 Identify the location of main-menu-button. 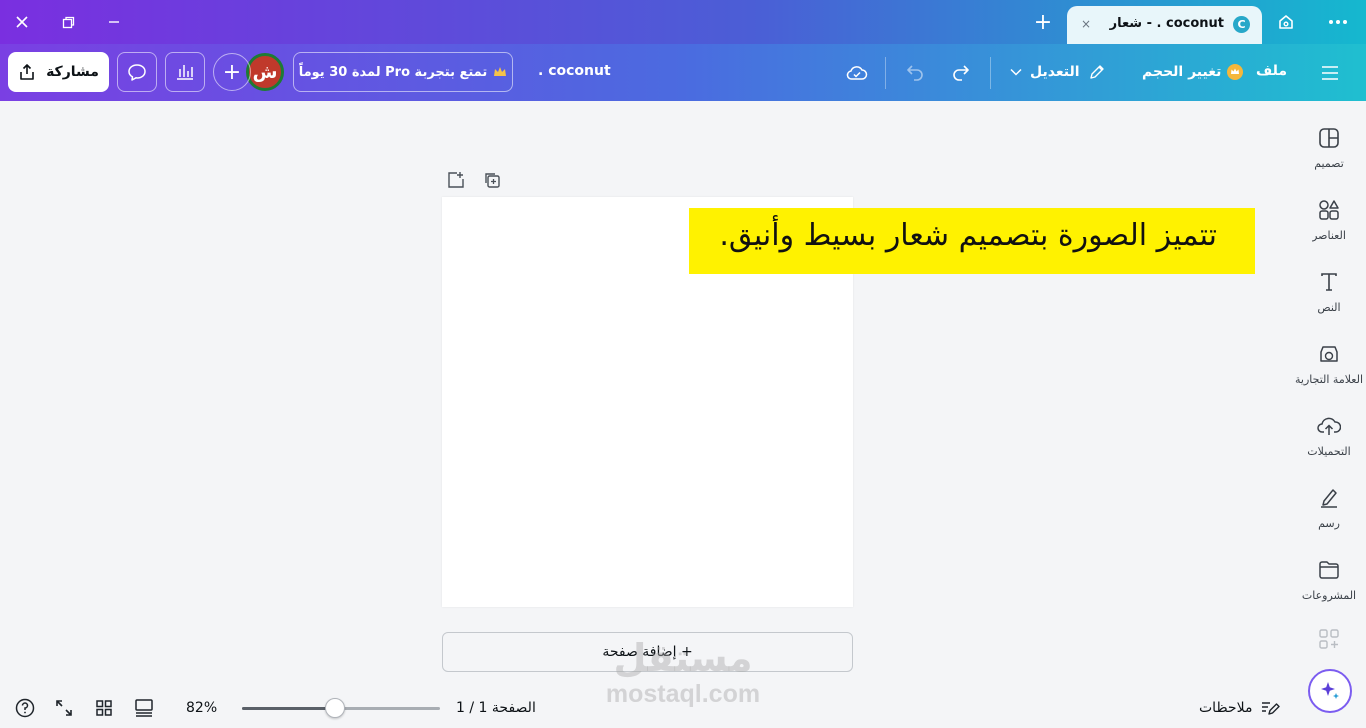
(1330, 73).